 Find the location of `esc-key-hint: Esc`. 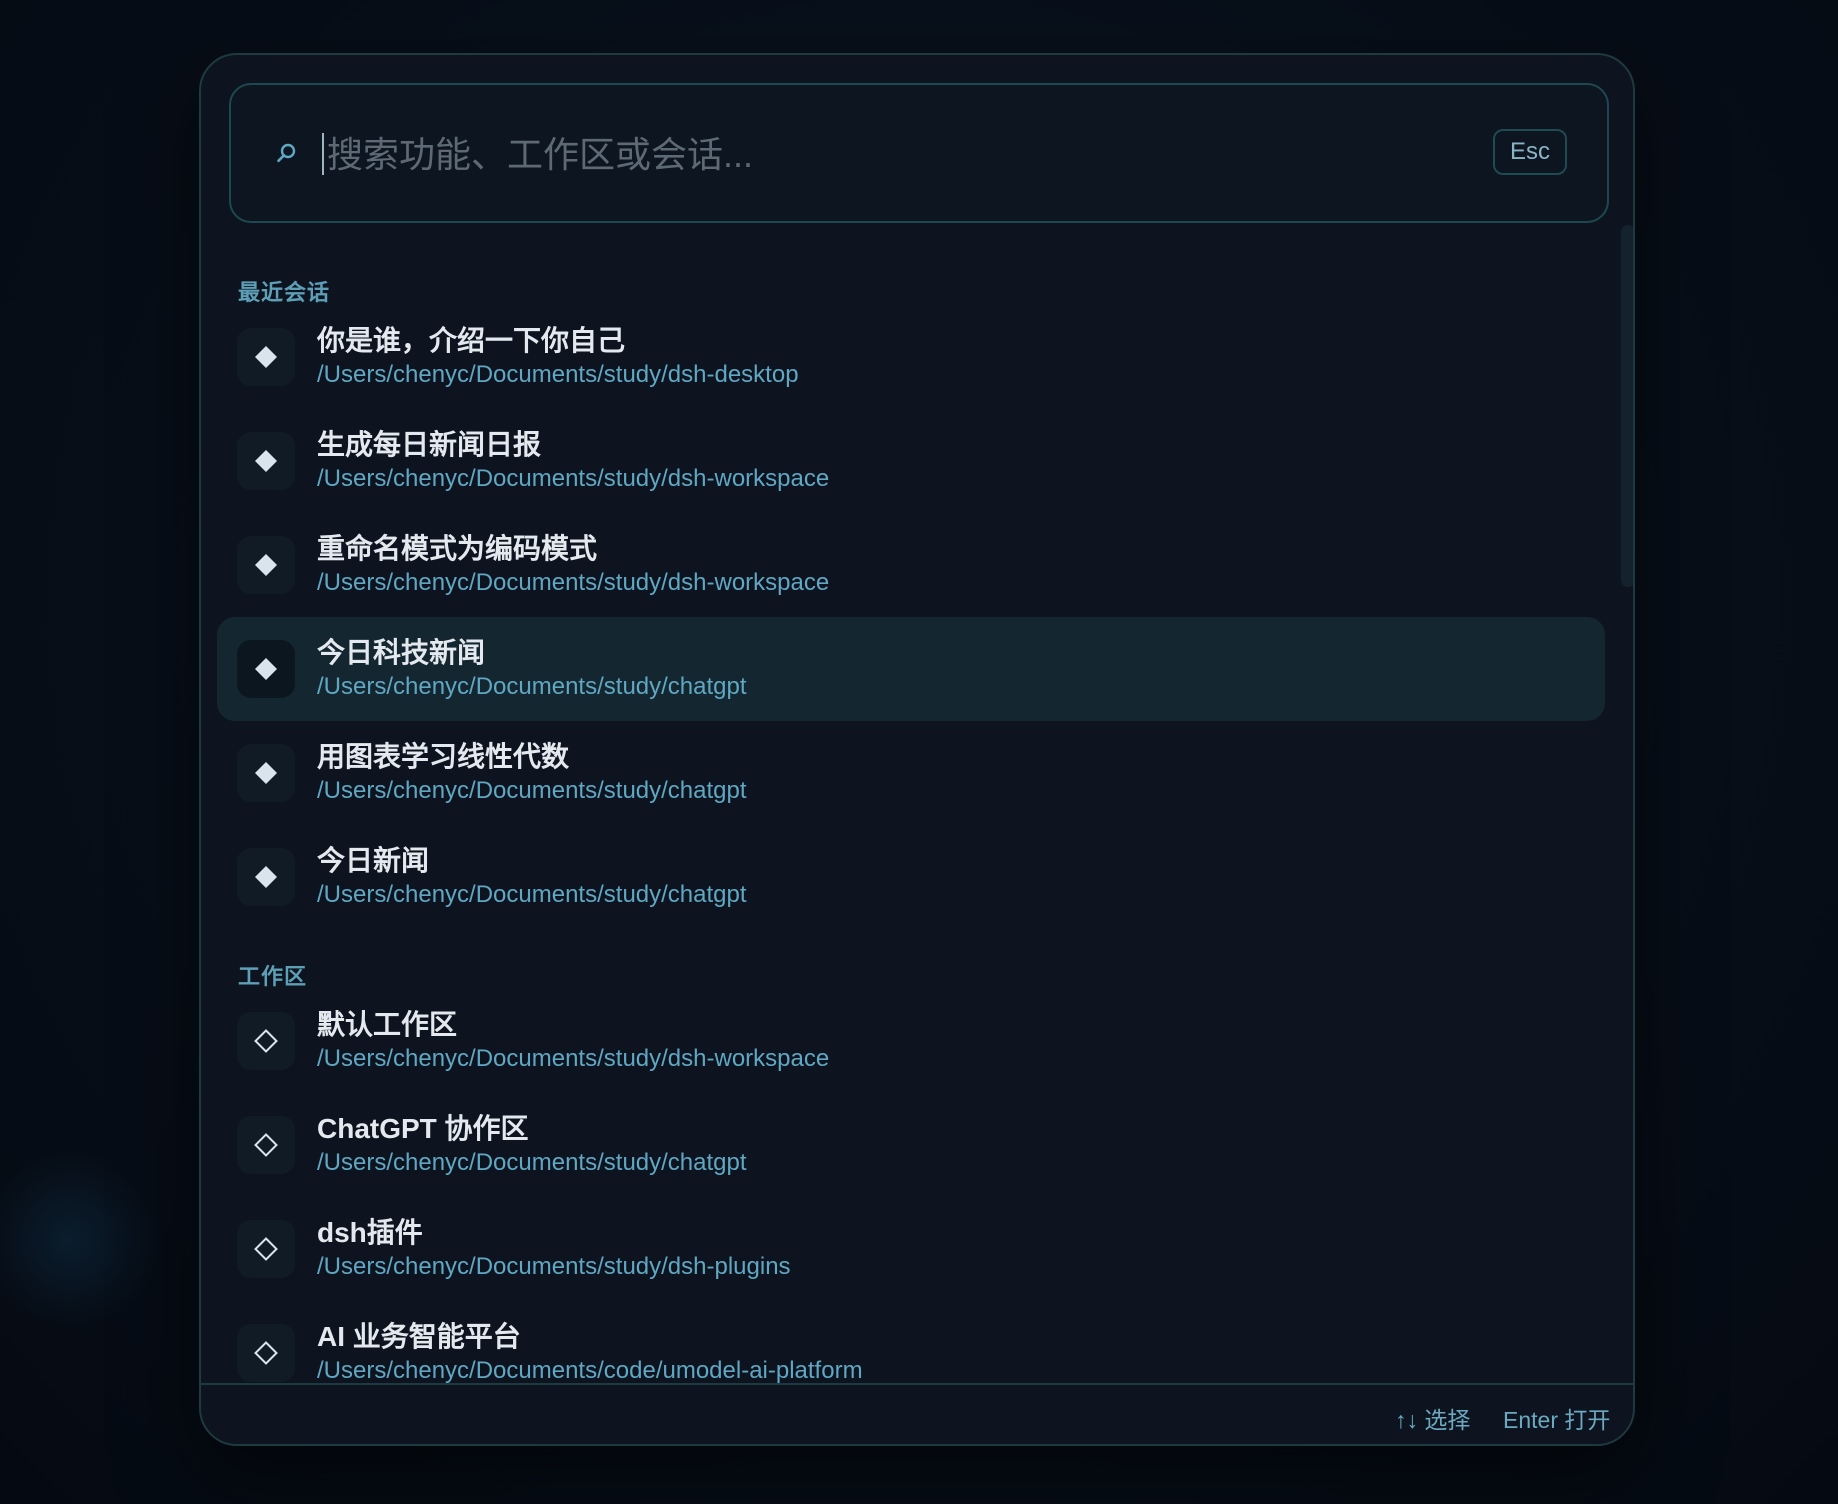

esc-key-hint: Esc is located at coordinates (1530, 152).